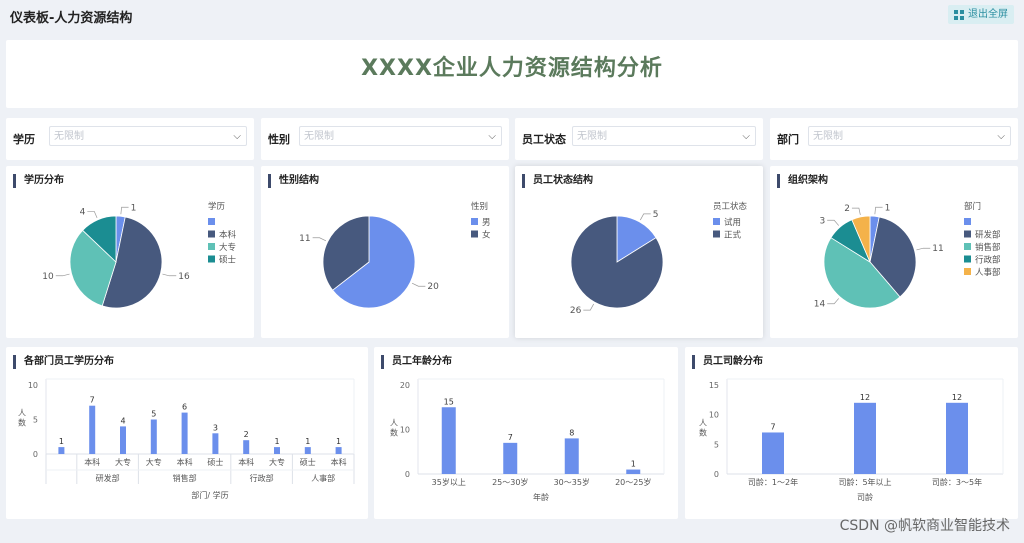  I want to click on pie-data-label: 14, so click(820, 305).